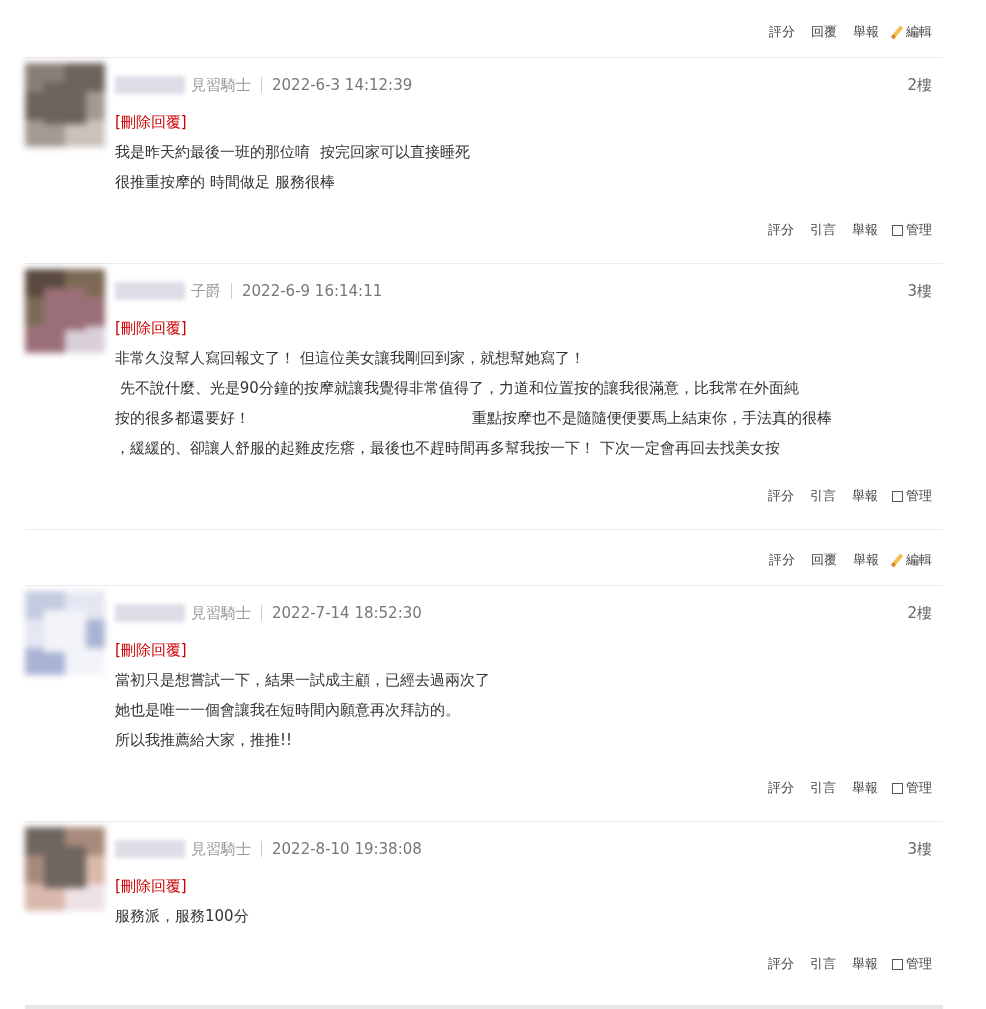  Describe the element at coordinates (287, 710) in the screenshot. I see `post-text: 她也是唯一一個會讓我在短時間內願意再次拜訪的。` at that location.